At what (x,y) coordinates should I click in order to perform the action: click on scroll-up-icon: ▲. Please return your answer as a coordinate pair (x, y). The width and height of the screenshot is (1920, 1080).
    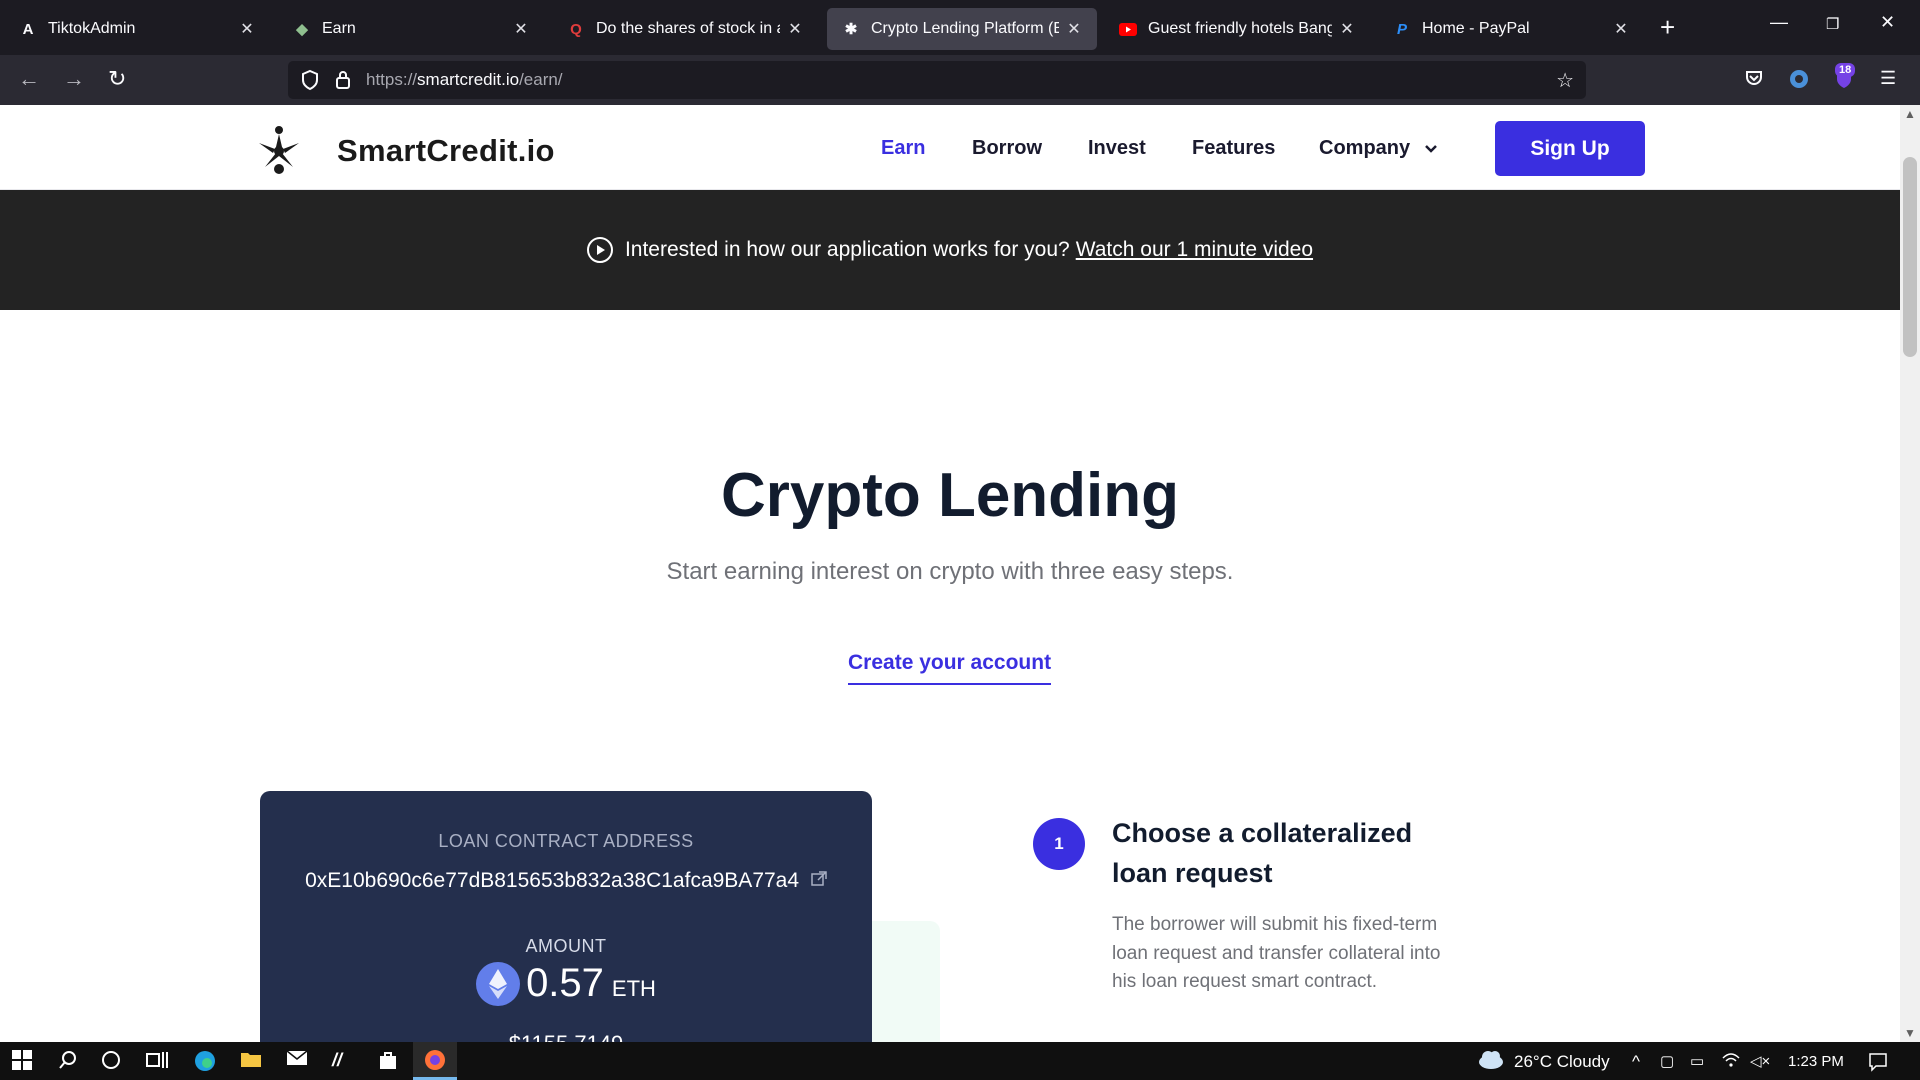
    Looking at the image, I should click on (1910, 114).